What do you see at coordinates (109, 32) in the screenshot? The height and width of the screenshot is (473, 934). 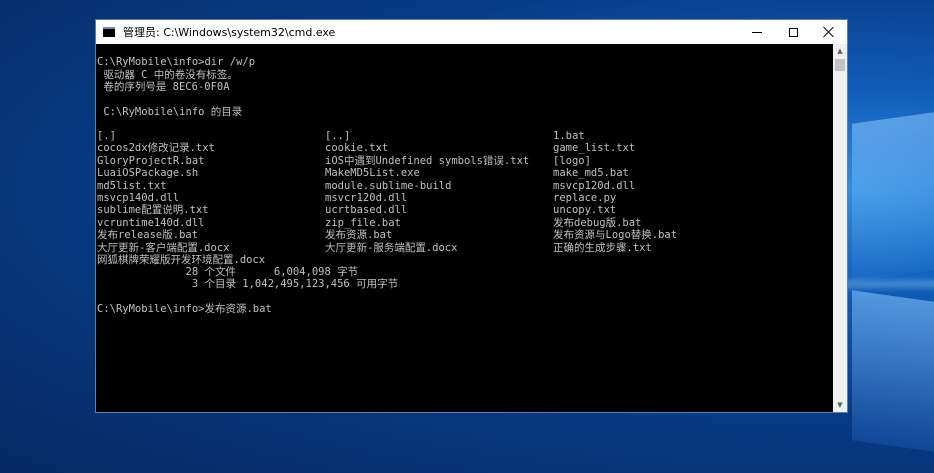 I see `cmd-icon` at bounding box center [109, 32].